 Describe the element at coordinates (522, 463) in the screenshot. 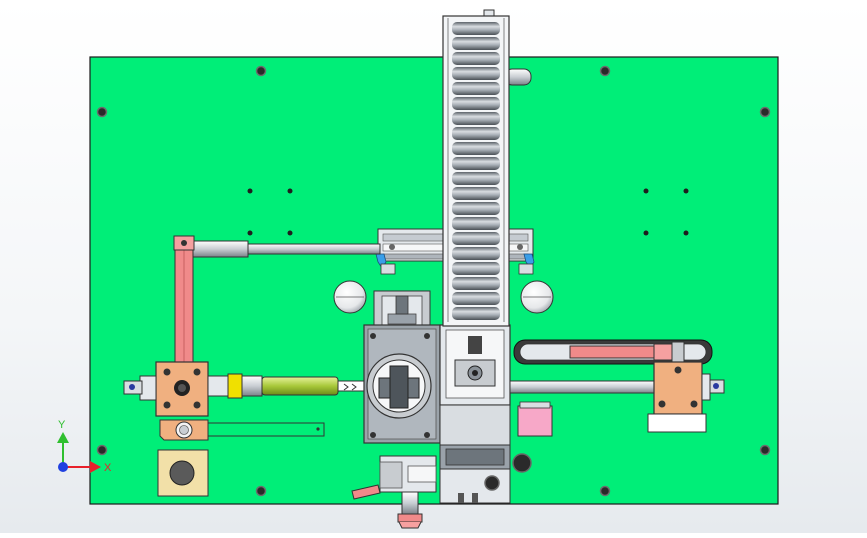

I see `dark-knob` at that location.